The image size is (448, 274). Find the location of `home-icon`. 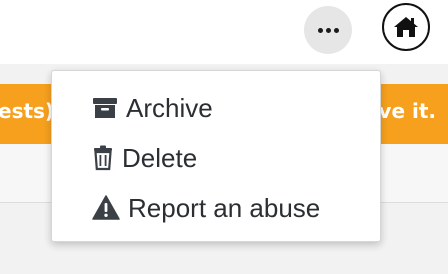

home-icon is located at coordinates (406, 27).